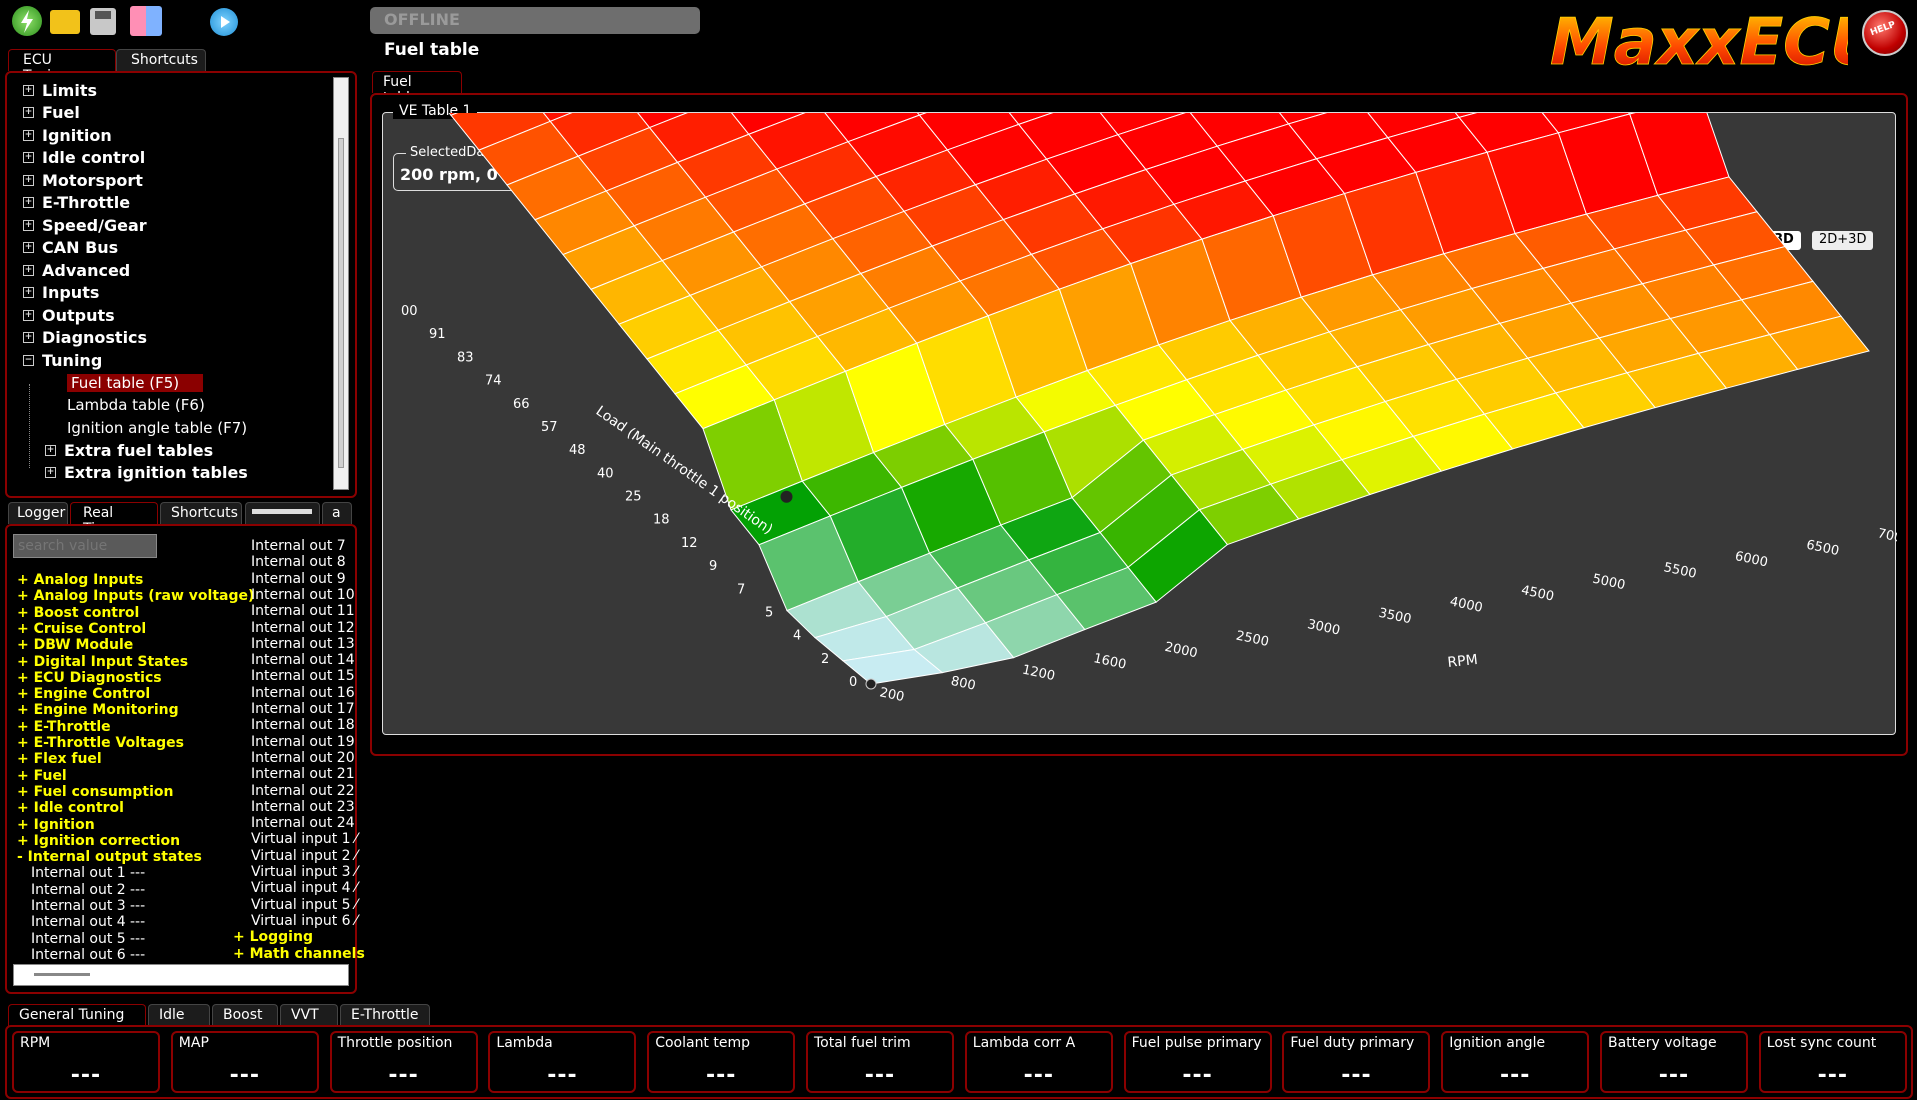  I want to click on tree-item-ignition: + Ignition, so click(67, 135).